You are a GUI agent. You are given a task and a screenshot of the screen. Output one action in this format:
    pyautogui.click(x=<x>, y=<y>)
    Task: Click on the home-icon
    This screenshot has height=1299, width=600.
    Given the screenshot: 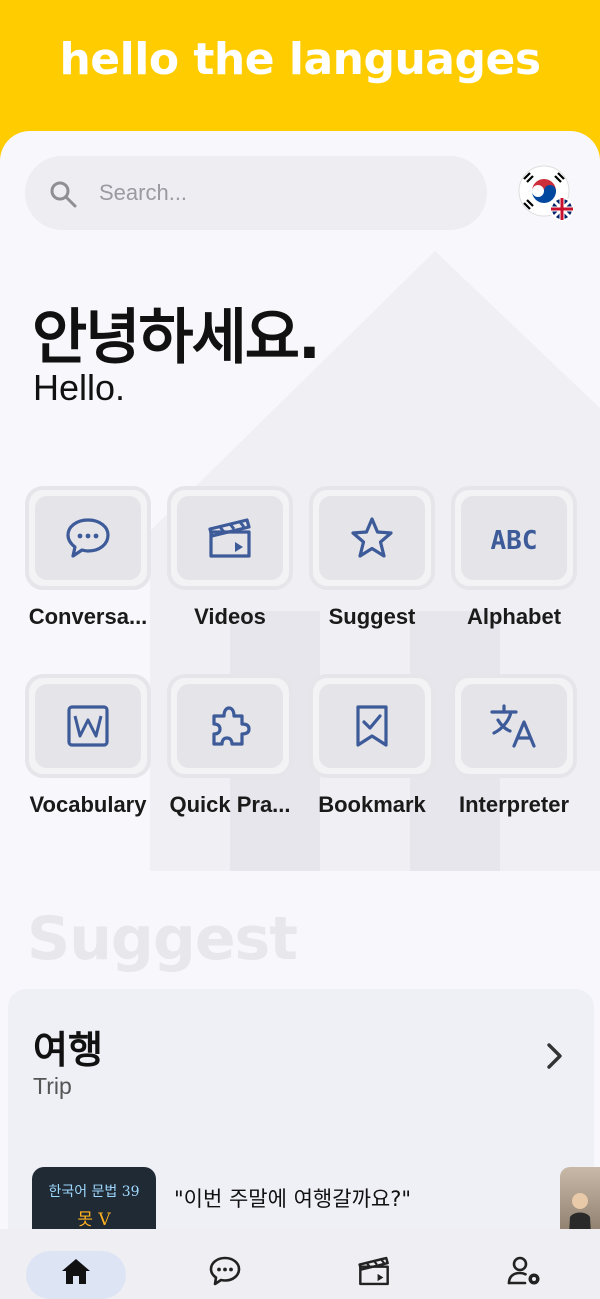 What is the action you would take?
    pyautogui.click(x=76, y=1271)
    